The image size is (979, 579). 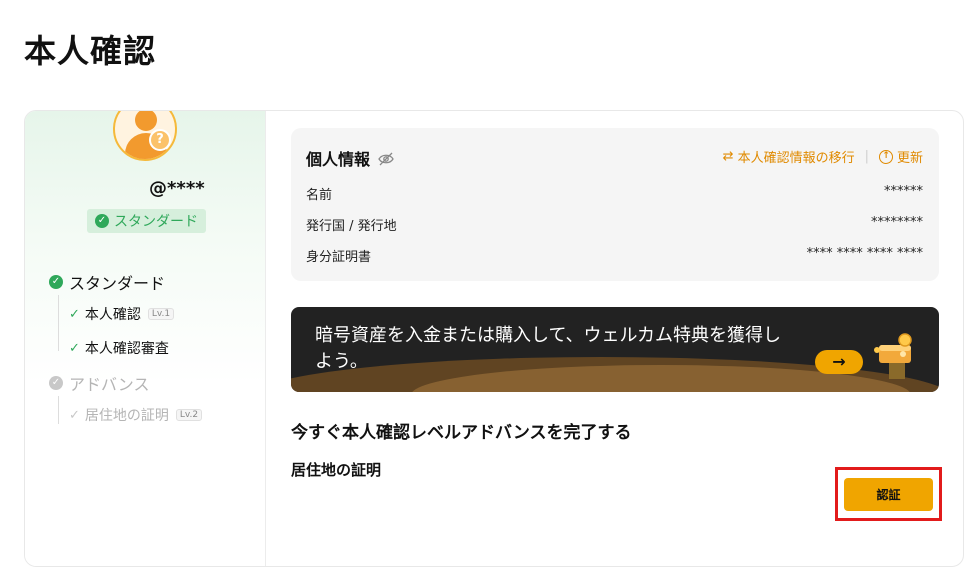 What do you see at coordinates (614, 193) in the screenshot?
I see `info-row-name: 名前 ******` at bounding box center [614, 193].